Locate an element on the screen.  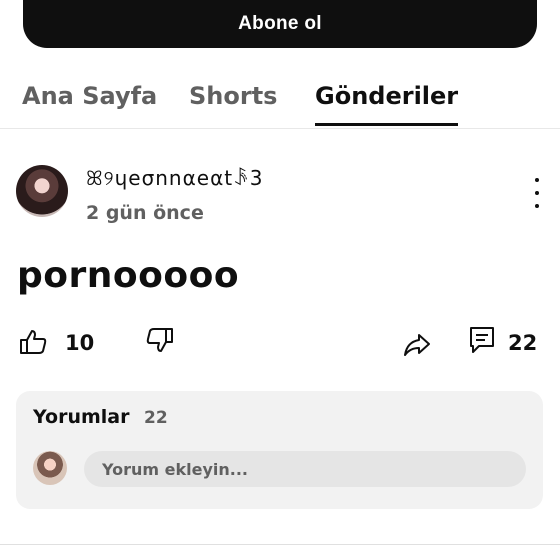
channel-tabs: Ana Sayfa Shorts Gönderiler is located at coordinates (280, 100).